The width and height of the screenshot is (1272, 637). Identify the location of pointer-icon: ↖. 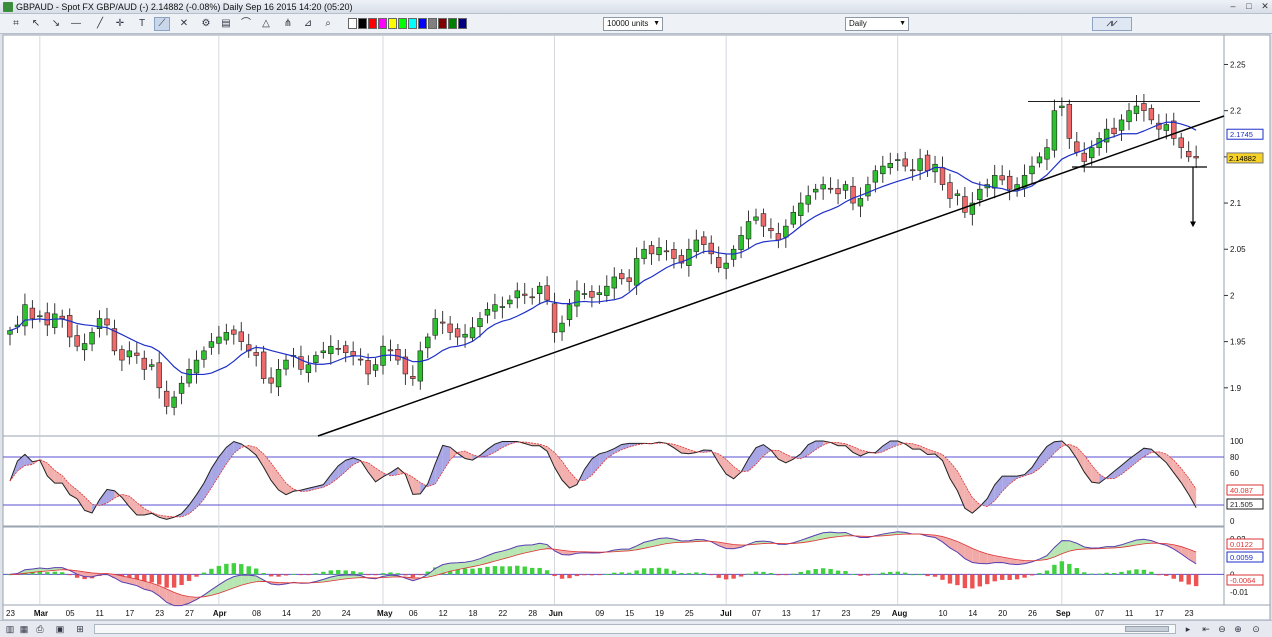
(36, 24).